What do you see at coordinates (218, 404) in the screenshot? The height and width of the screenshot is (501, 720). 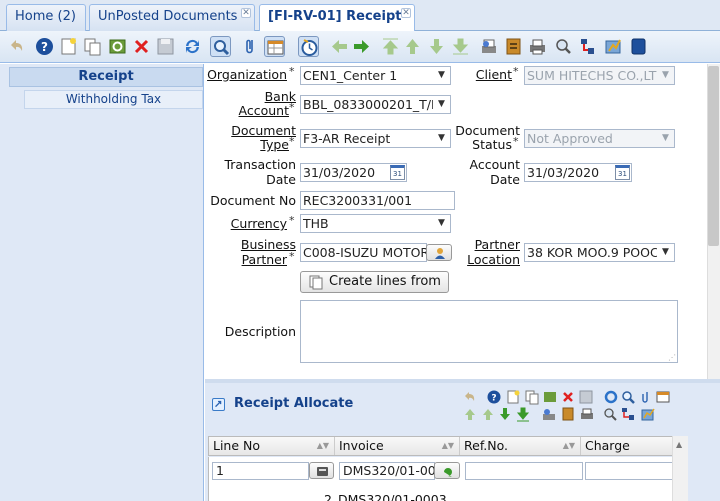 I see `expand-icon` at bounding box center [218, 404].